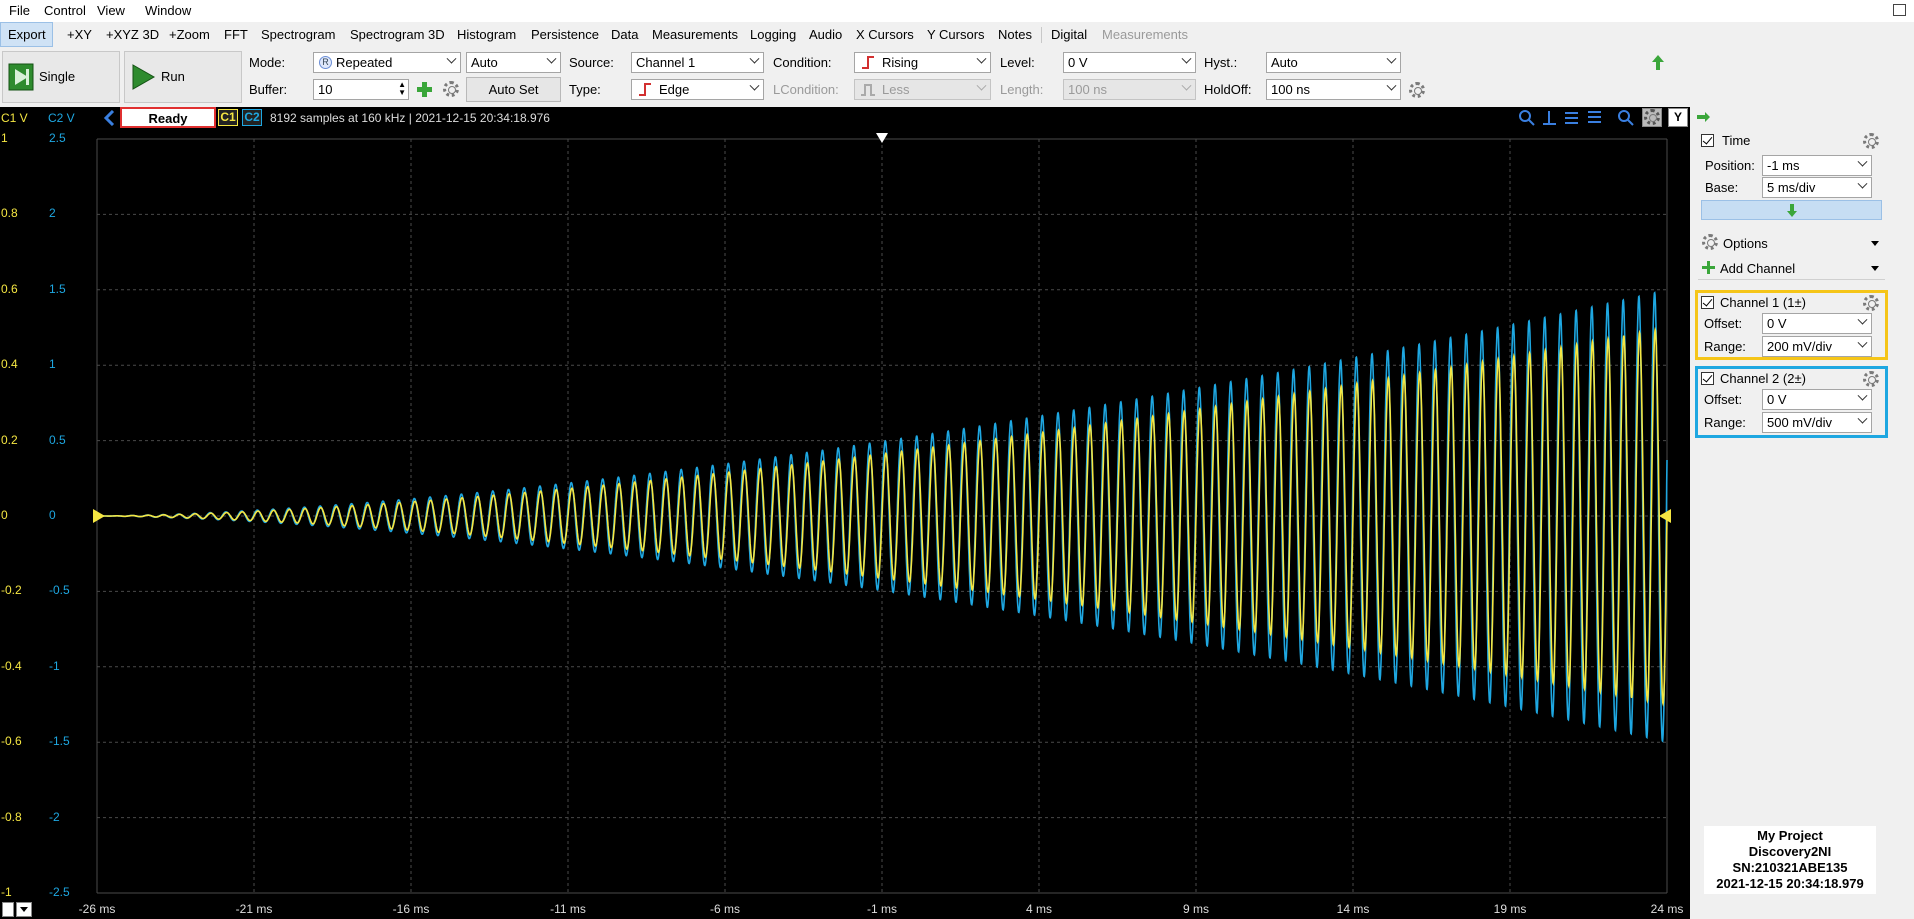 The width and height of the screenshot is (1914, 919). Describe the element at coordinates (1871, 379) in the screenshot. I see `channel-2-gear-icon` at that location.